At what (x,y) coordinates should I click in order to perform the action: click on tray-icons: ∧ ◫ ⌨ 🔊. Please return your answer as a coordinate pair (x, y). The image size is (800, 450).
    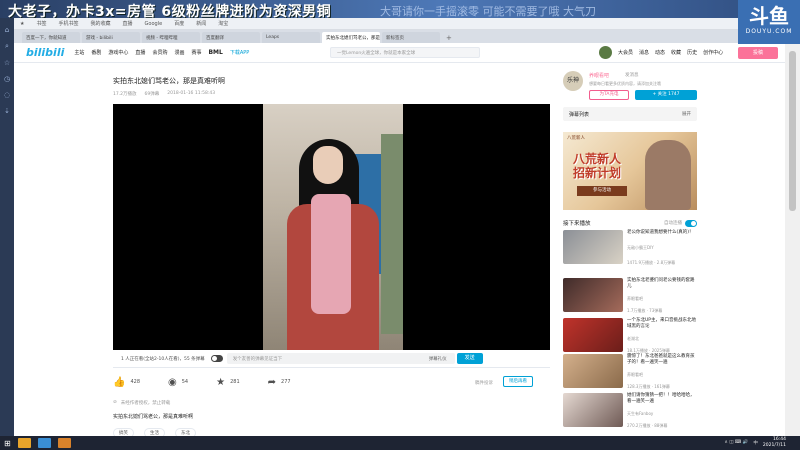
    Looking at the image, I should click on (736, 442).